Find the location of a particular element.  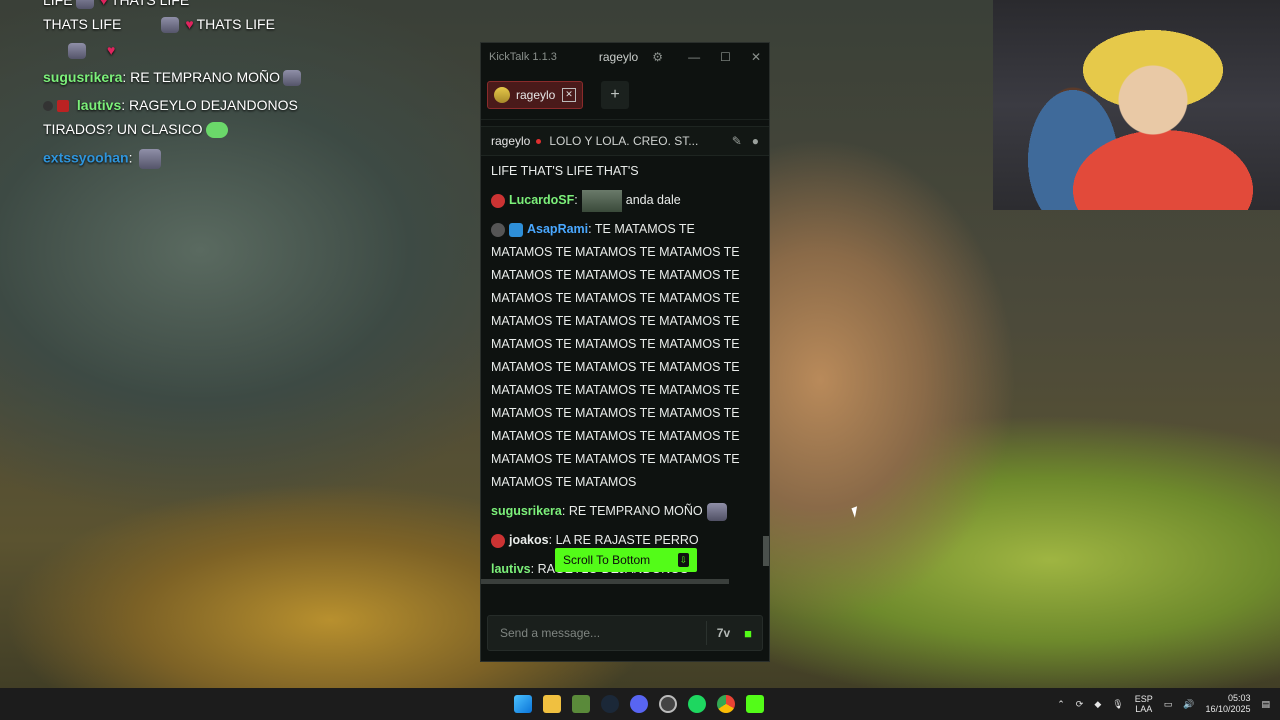

overlay-message: extssyoohan: is located at coordinates (103, 159).